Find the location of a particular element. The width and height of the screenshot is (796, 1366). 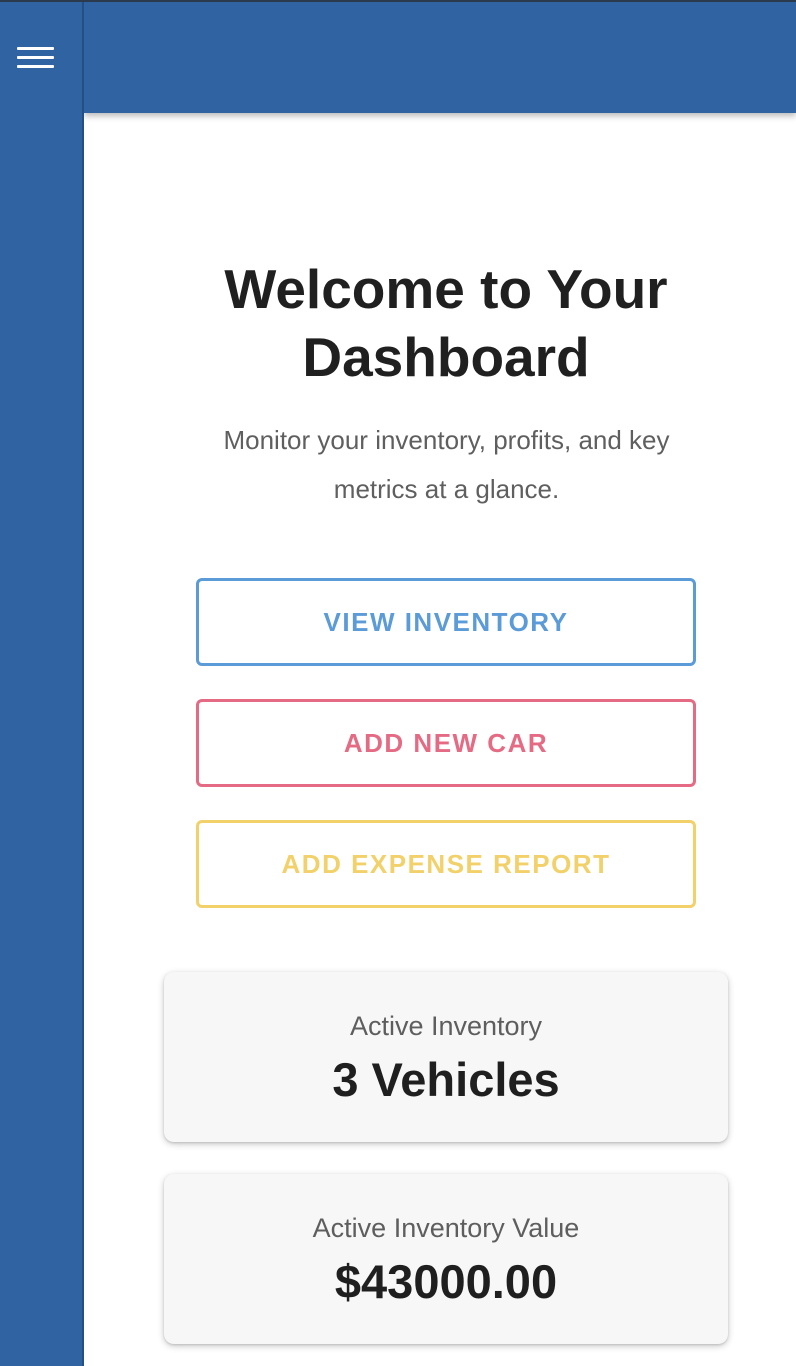

top-app-bar is located at coordinates (440, 56).